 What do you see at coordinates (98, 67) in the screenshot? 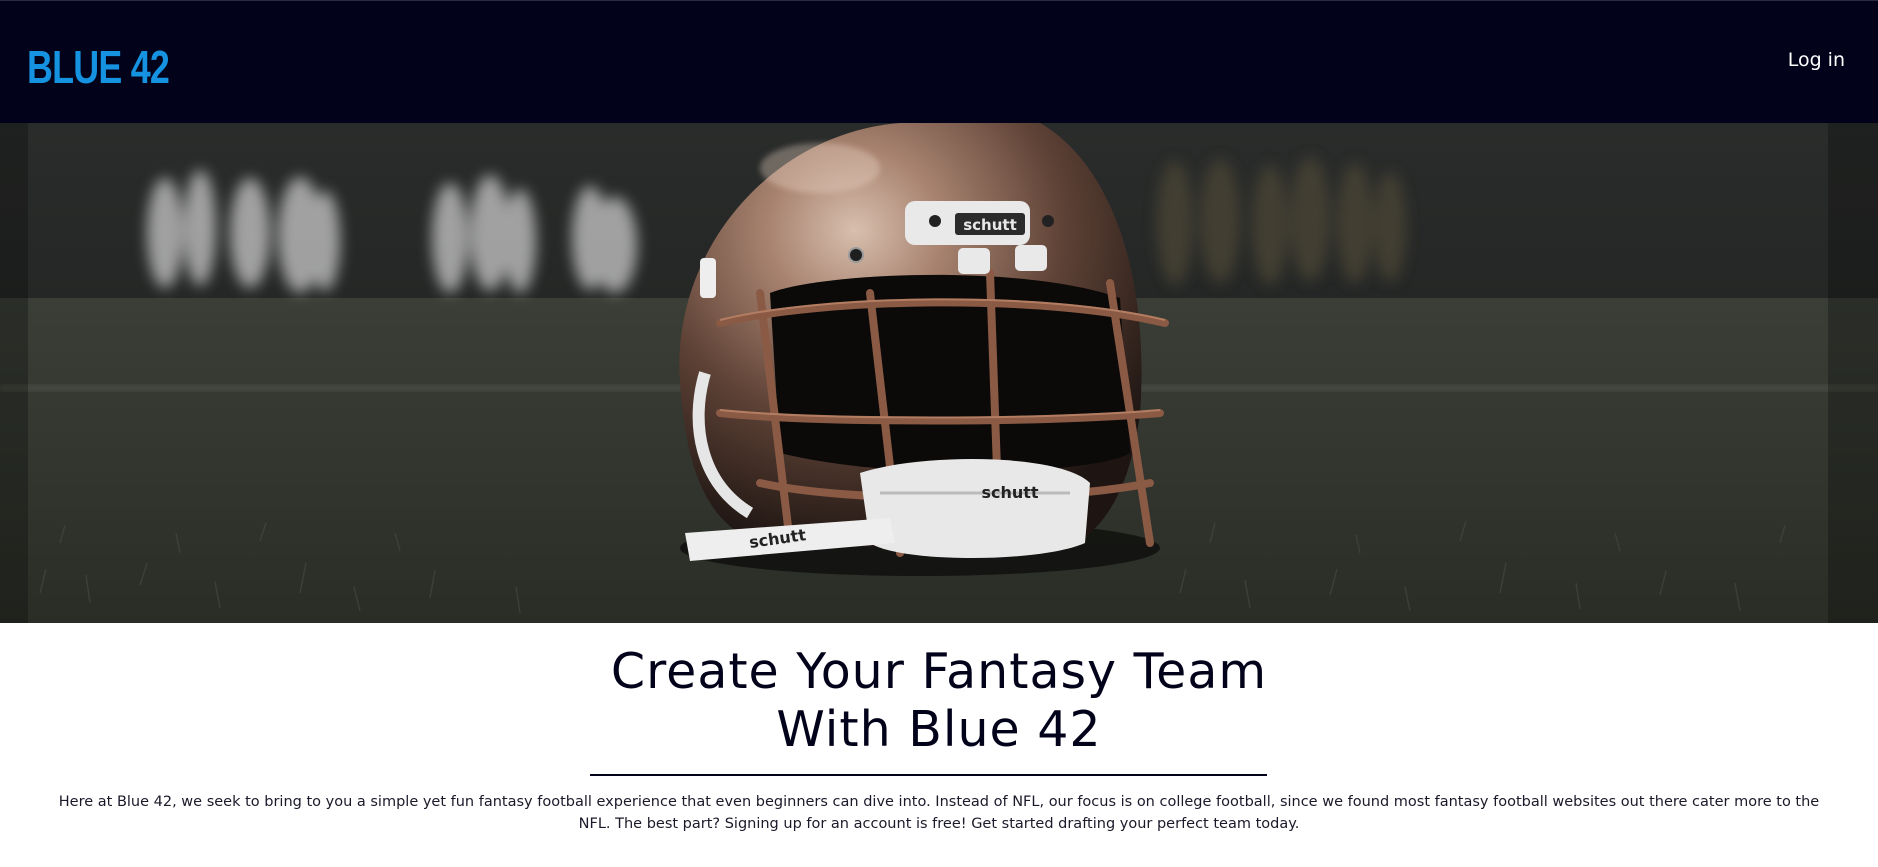
I see `brand-logo: BLUE 42` at bounding box center [98, 67].